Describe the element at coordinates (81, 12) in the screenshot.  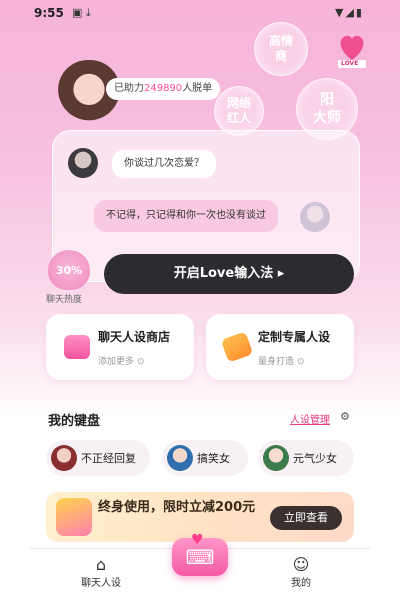
I see `notification-icons: ▣ ⤓` at that location.